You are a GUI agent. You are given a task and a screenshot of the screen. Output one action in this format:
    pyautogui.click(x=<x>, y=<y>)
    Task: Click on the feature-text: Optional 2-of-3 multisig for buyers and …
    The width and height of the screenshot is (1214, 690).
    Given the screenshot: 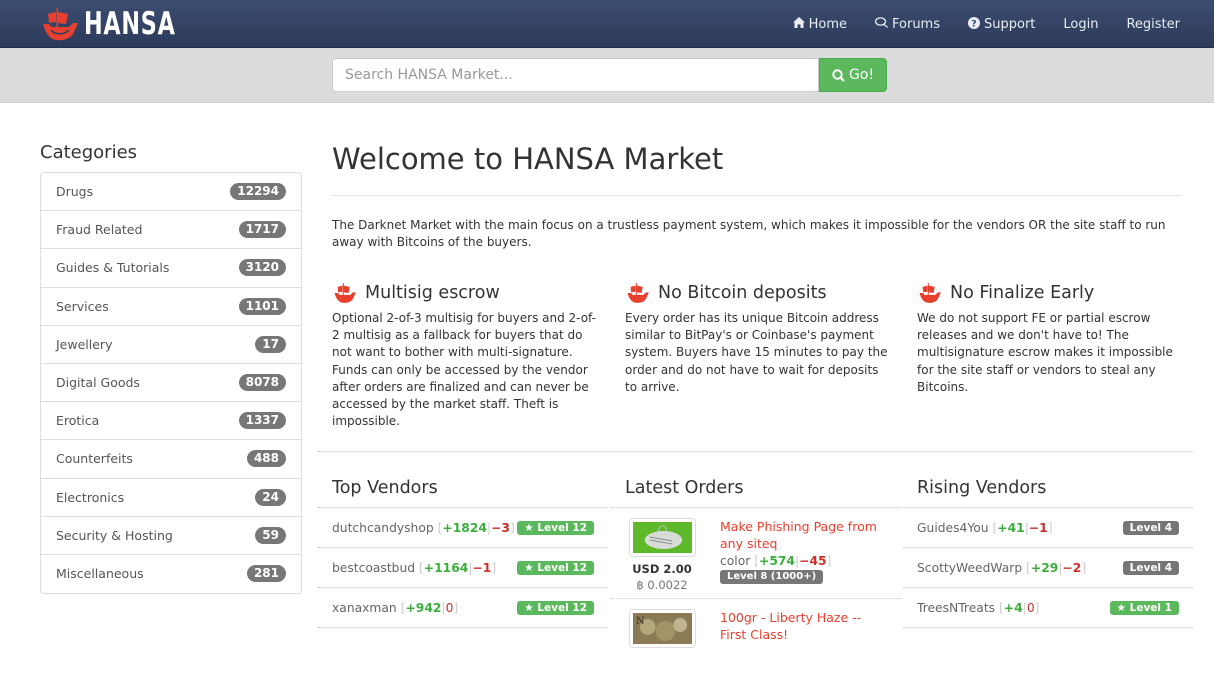 What is the action you would take?
    pyautogui.click(x=464, y=370)
    